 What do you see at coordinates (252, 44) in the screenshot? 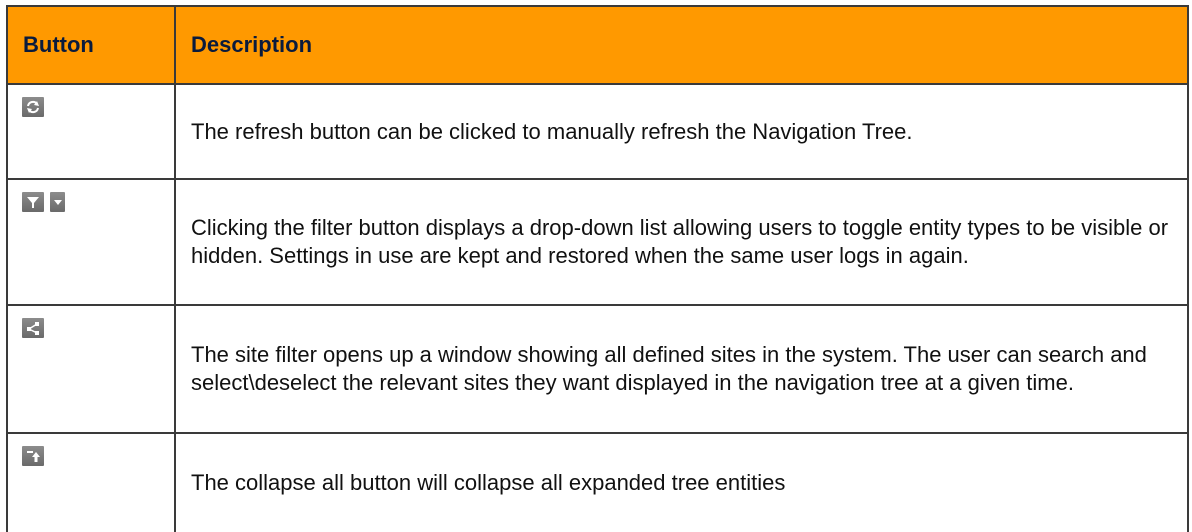
I see `header-description-label: Description` at bounding box center [252, 44].